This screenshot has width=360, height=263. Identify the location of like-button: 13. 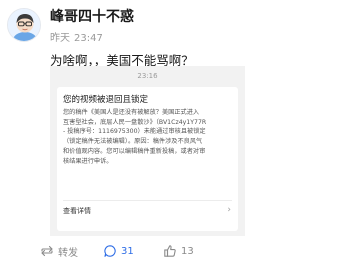
(178, 251).